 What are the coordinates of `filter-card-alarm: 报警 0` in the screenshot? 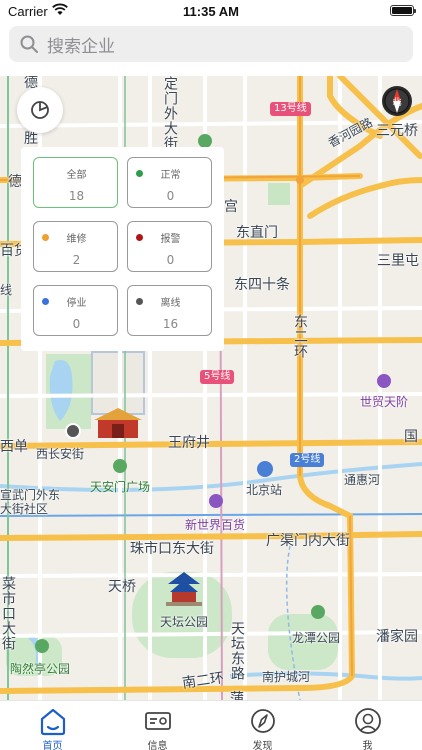 It's located at (169, 246).